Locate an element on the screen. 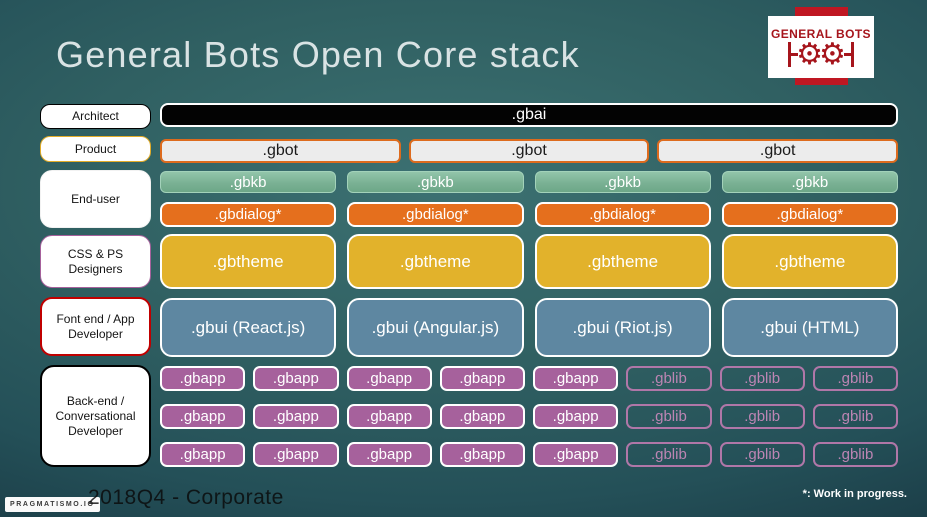 Image resolution: width=927 pixels, height=517 pixels. row-gbtheme: .gbtheme .gbtheme .gbtheme .gbtheme is located at coordinates (529, 261).